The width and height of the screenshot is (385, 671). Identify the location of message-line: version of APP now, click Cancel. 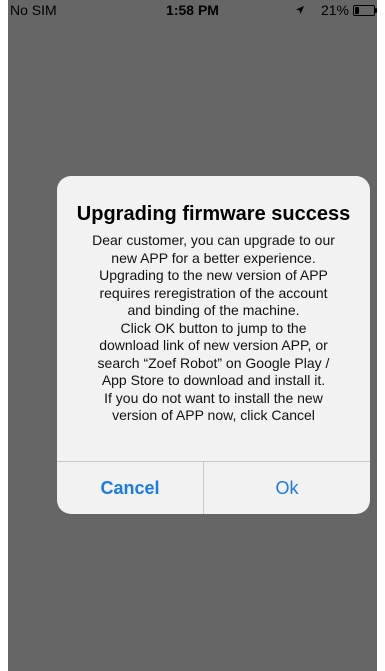
(213, 415).